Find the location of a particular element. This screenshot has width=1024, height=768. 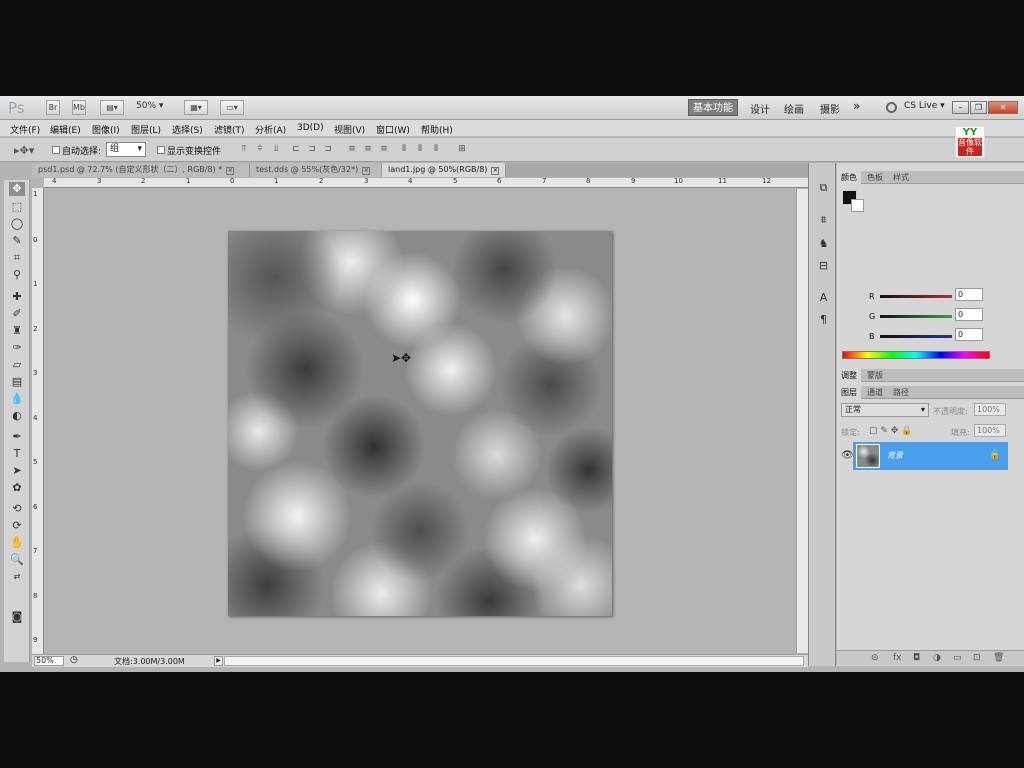

clone-source-icon: ♞ is located at coordinates (823, 243).